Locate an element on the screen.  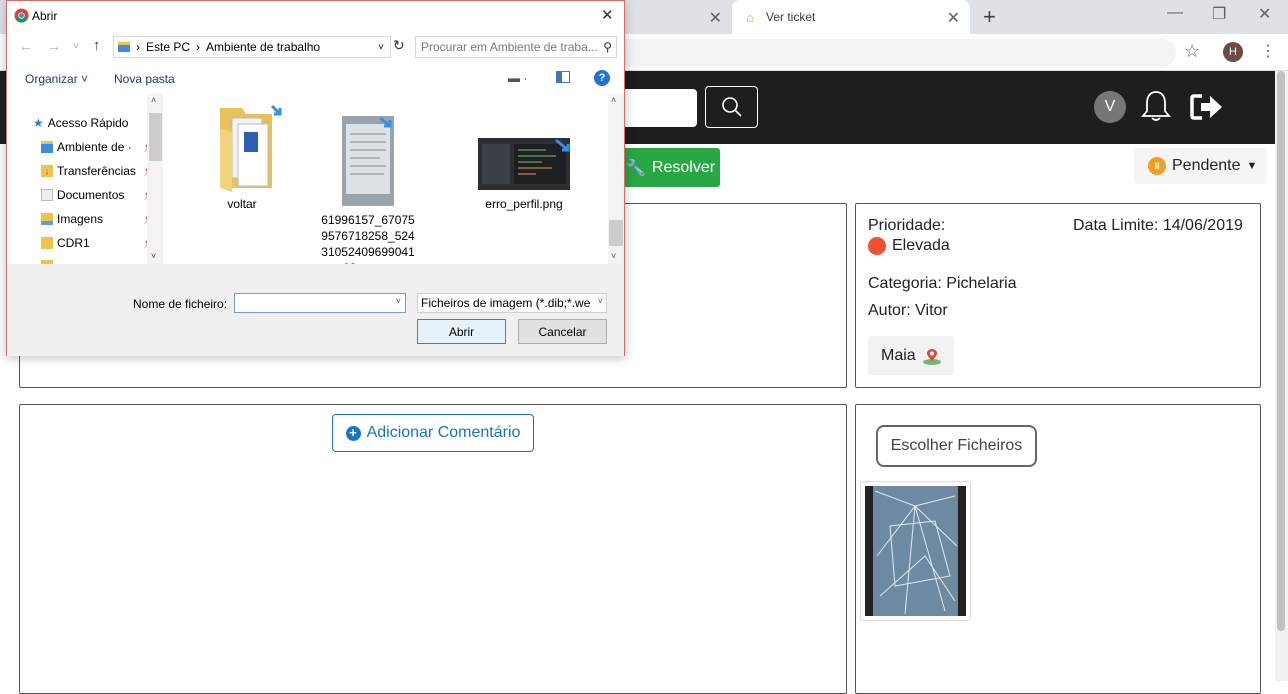
plus-circle-icon: + is located at coordinates (353, 433).